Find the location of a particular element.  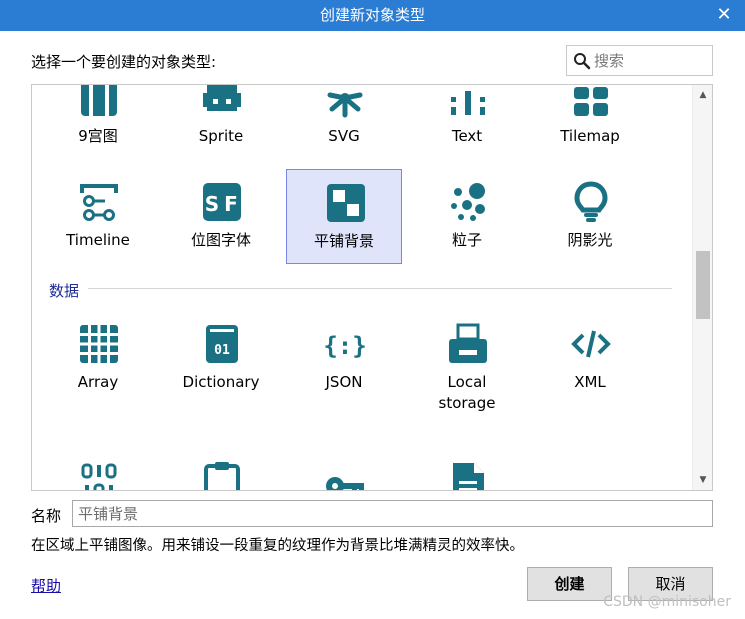

name-field is located at coordinates (392, 513).